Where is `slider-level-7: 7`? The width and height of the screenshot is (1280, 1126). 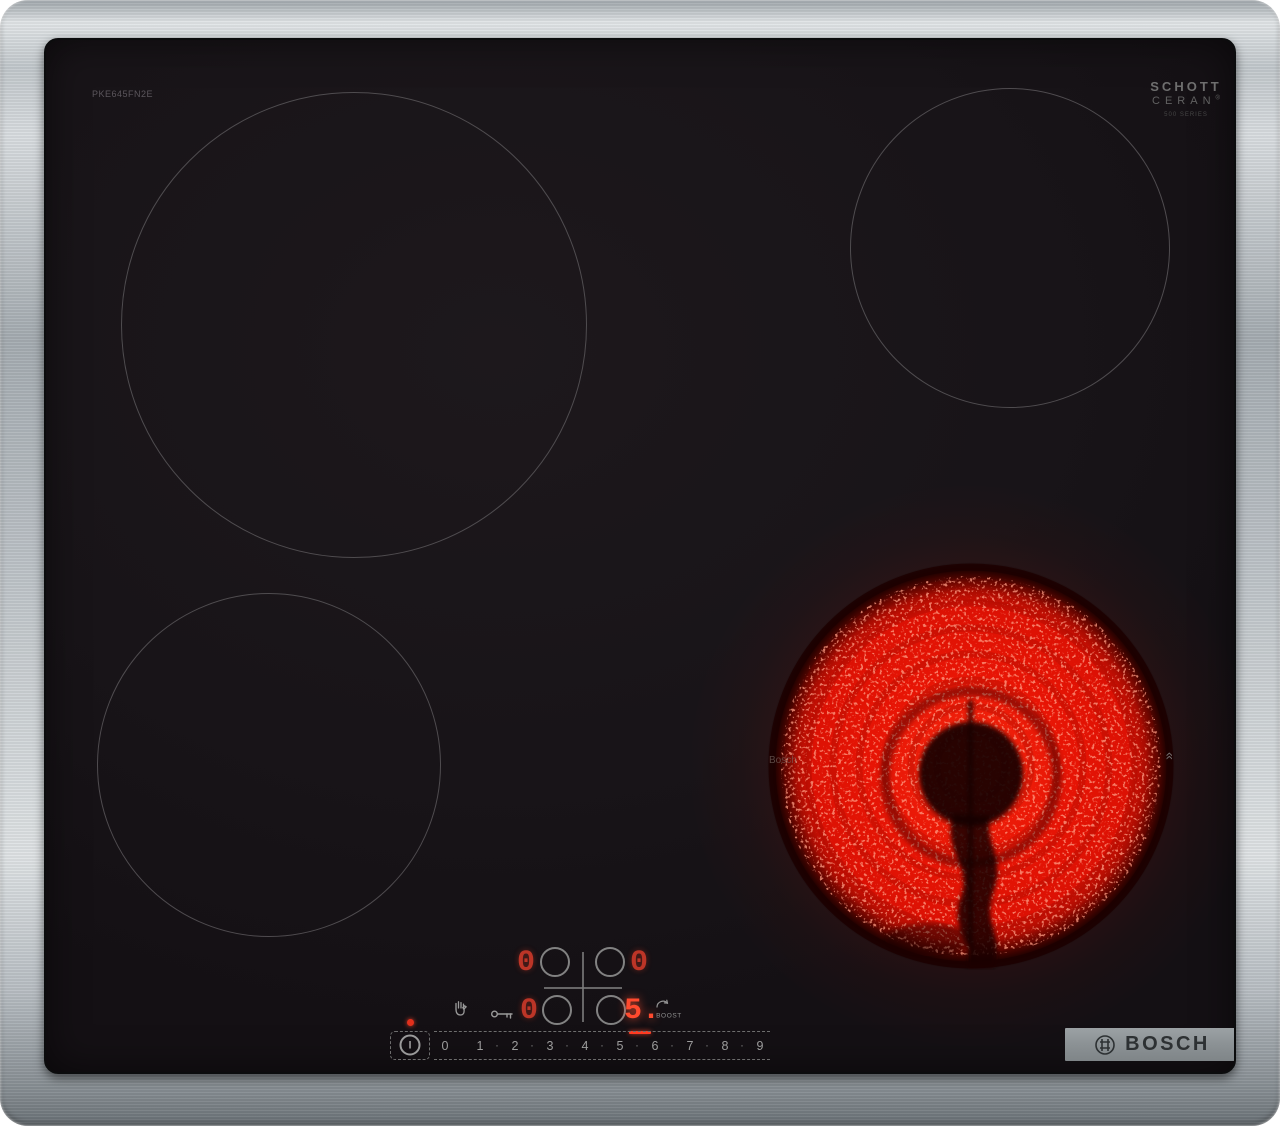
slider-level-7: 7 is located at coordinates (690, 1046).